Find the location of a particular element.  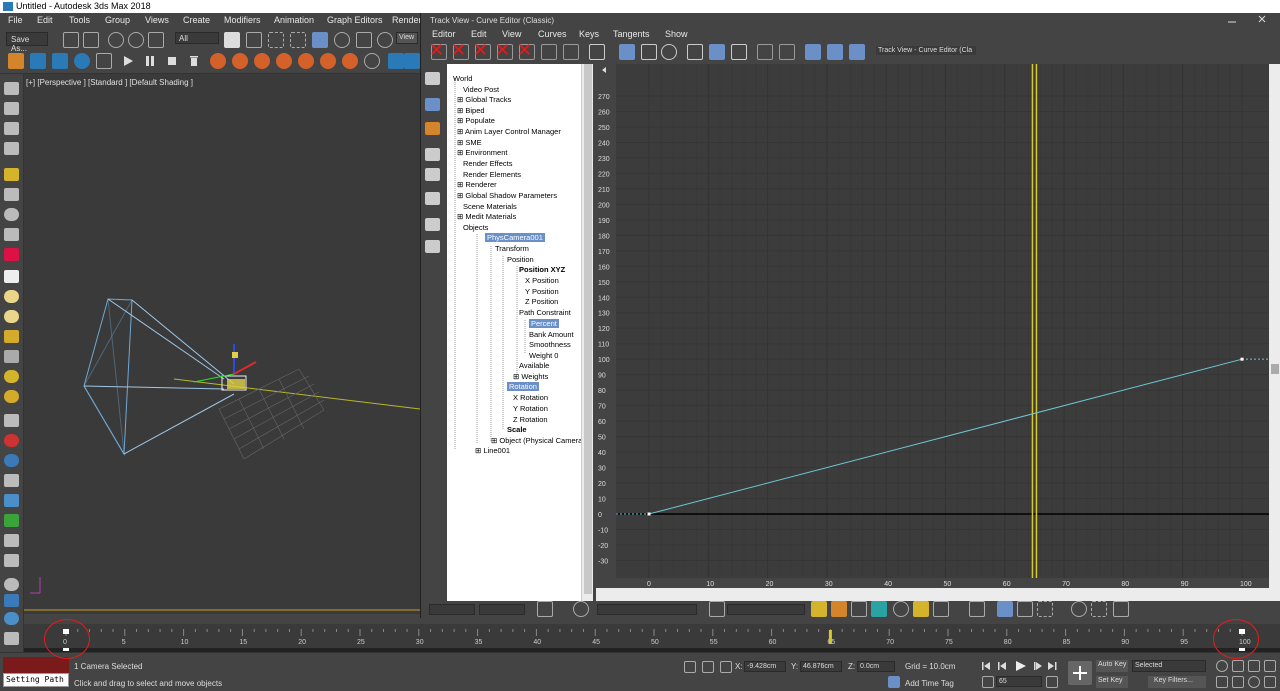

simplify-curve-icon is located at coordinates (787, 52).